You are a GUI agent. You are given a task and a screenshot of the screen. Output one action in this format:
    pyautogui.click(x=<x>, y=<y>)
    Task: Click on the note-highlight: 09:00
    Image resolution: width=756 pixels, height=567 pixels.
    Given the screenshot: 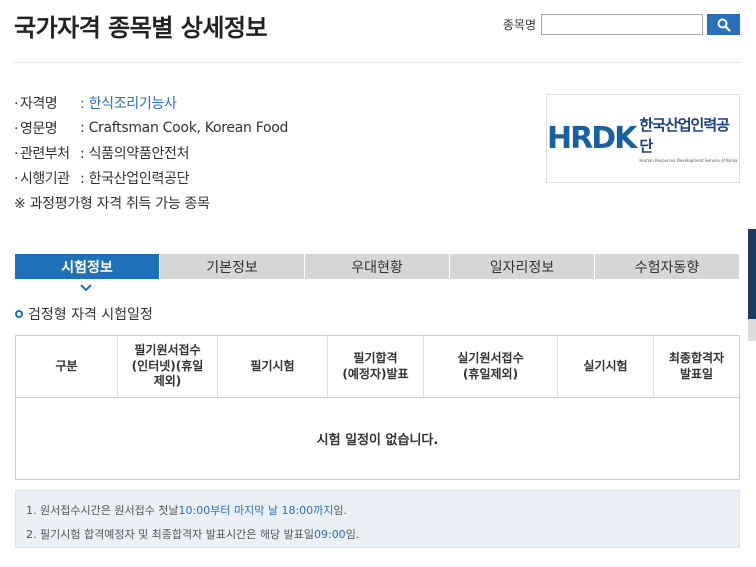 What is the action you would take?
    pyautogui.click(x=329, y=534)
    